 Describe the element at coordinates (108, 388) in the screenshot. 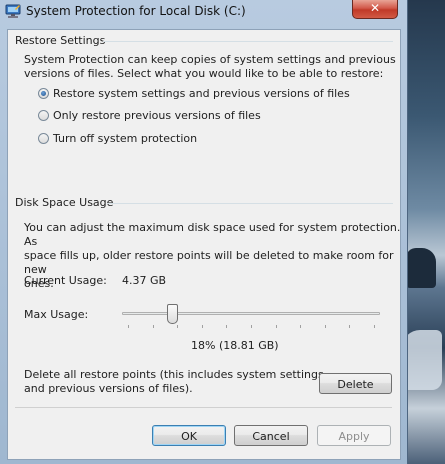

I see `description-line: and previous versions of files).` at that location.